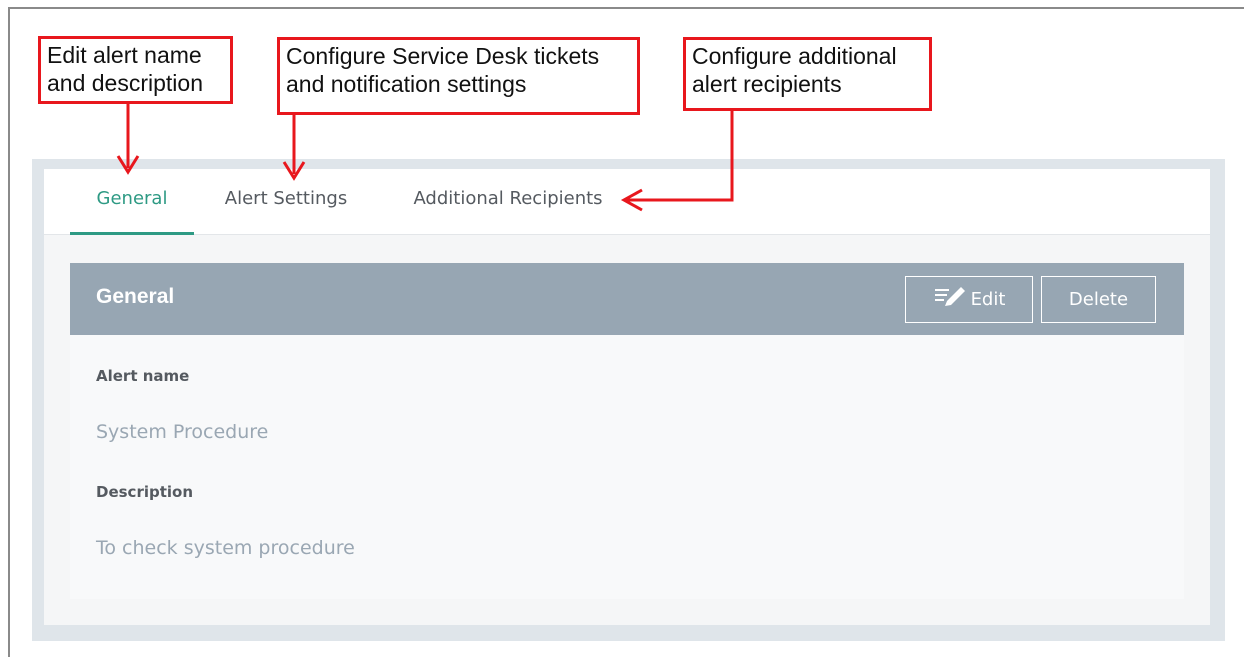  What do you see at coordinates (794, 56) in the screenshot?
I see `callout-line: Configure additional` at bounding box center [794, 56].